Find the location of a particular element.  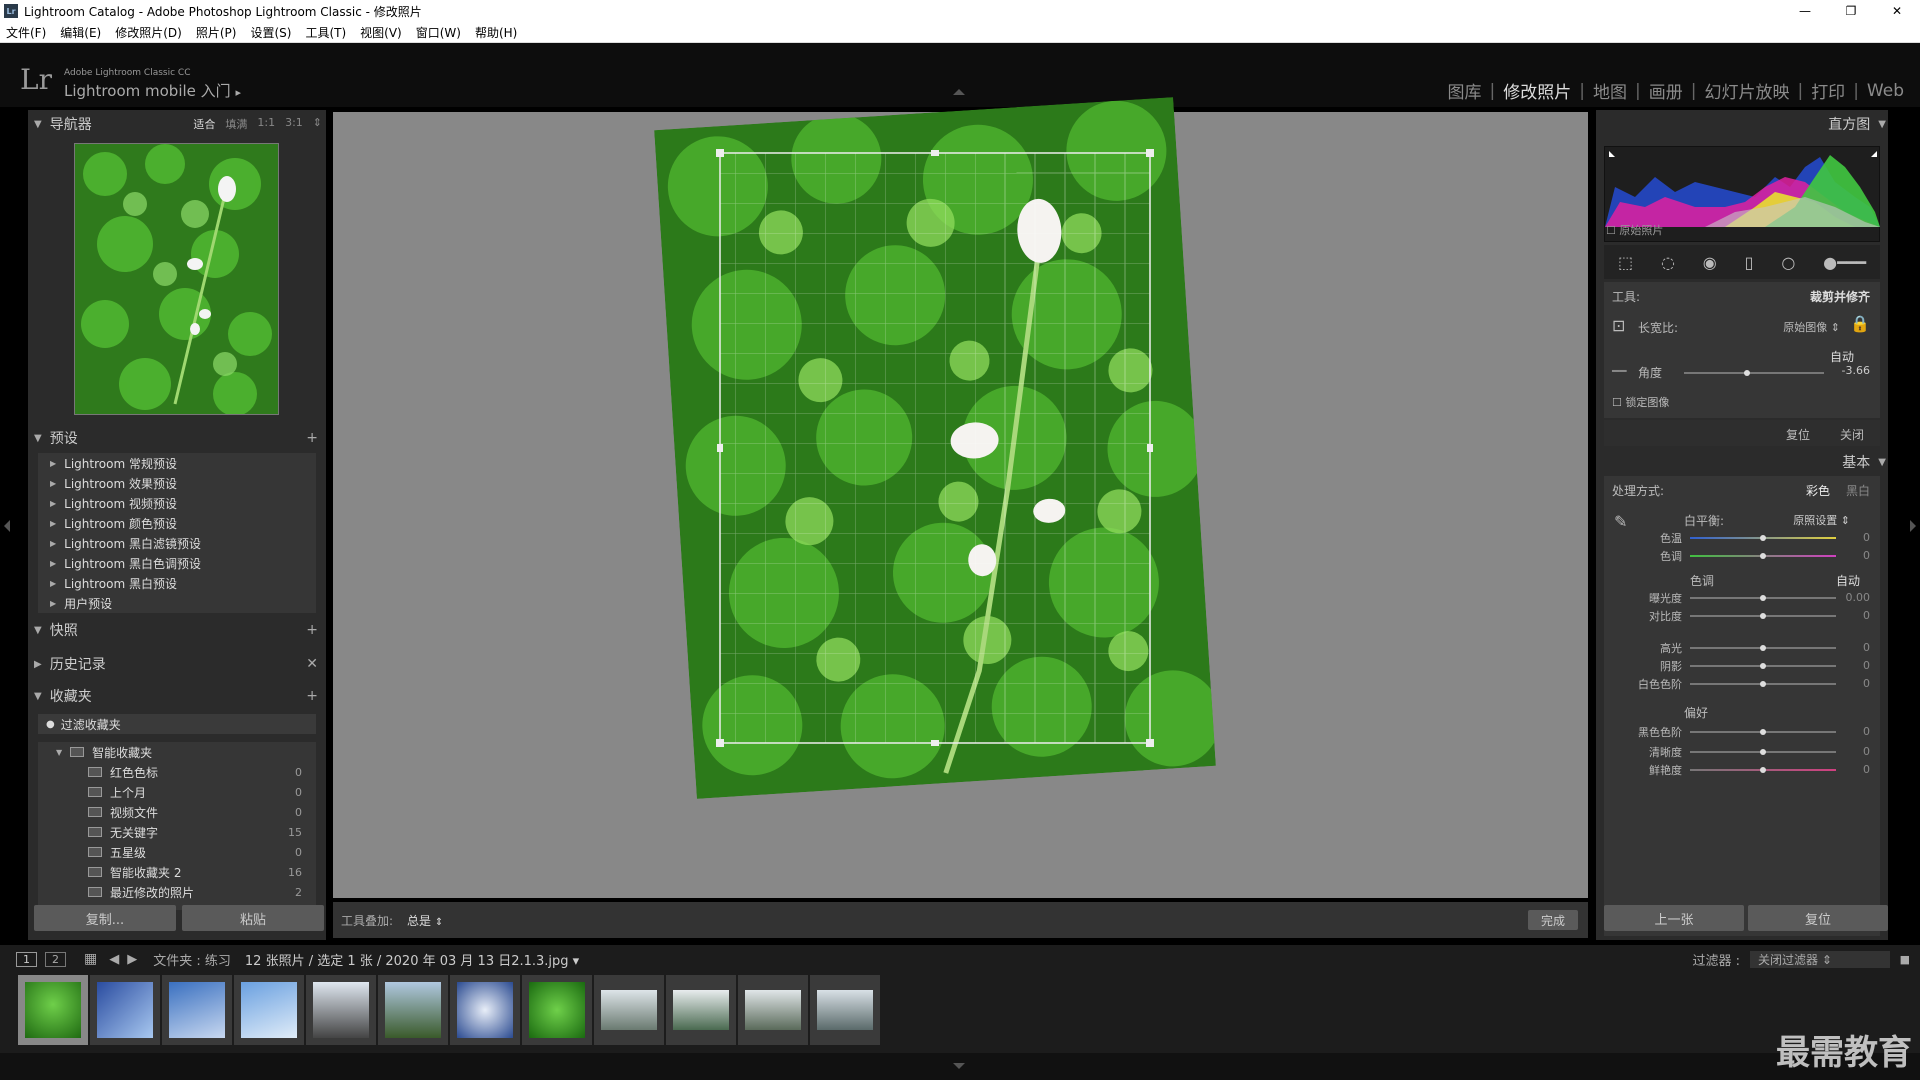

aspect-select: 原始图像 ⇕ is located at coordinates (1811, 327).